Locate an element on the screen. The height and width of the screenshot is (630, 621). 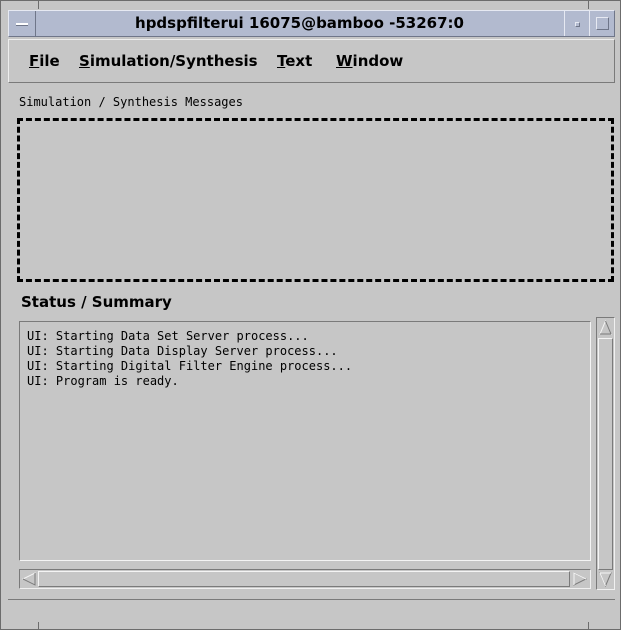
horizontal-scrollbar is located at coordinates (305, 579).